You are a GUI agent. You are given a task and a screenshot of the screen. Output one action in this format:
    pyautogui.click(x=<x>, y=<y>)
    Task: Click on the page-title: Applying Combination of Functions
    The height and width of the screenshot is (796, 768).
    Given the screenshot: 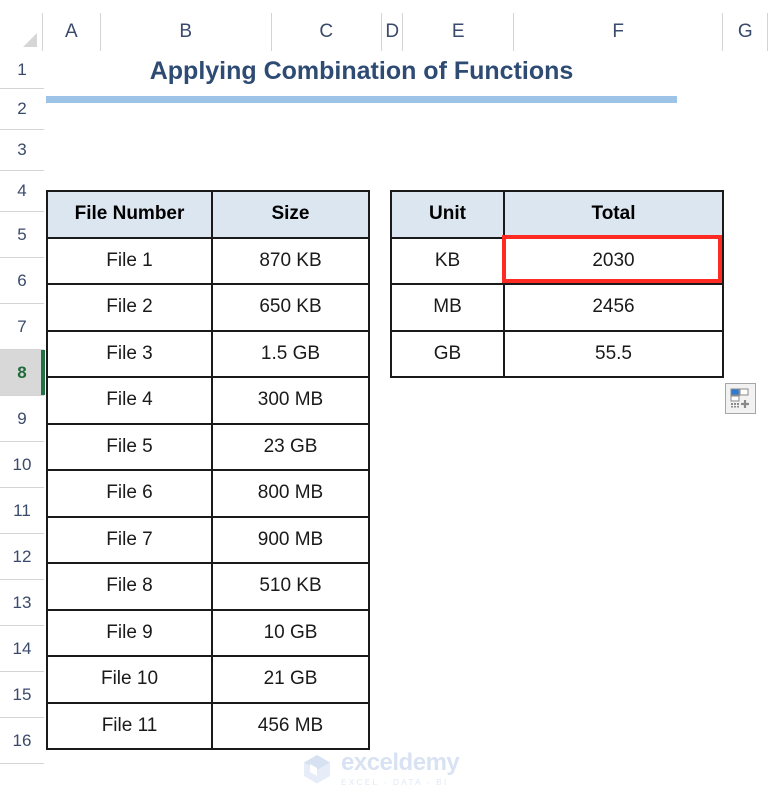 What is the action you would take?
    pyautogui.click(x=361, y=71)
    